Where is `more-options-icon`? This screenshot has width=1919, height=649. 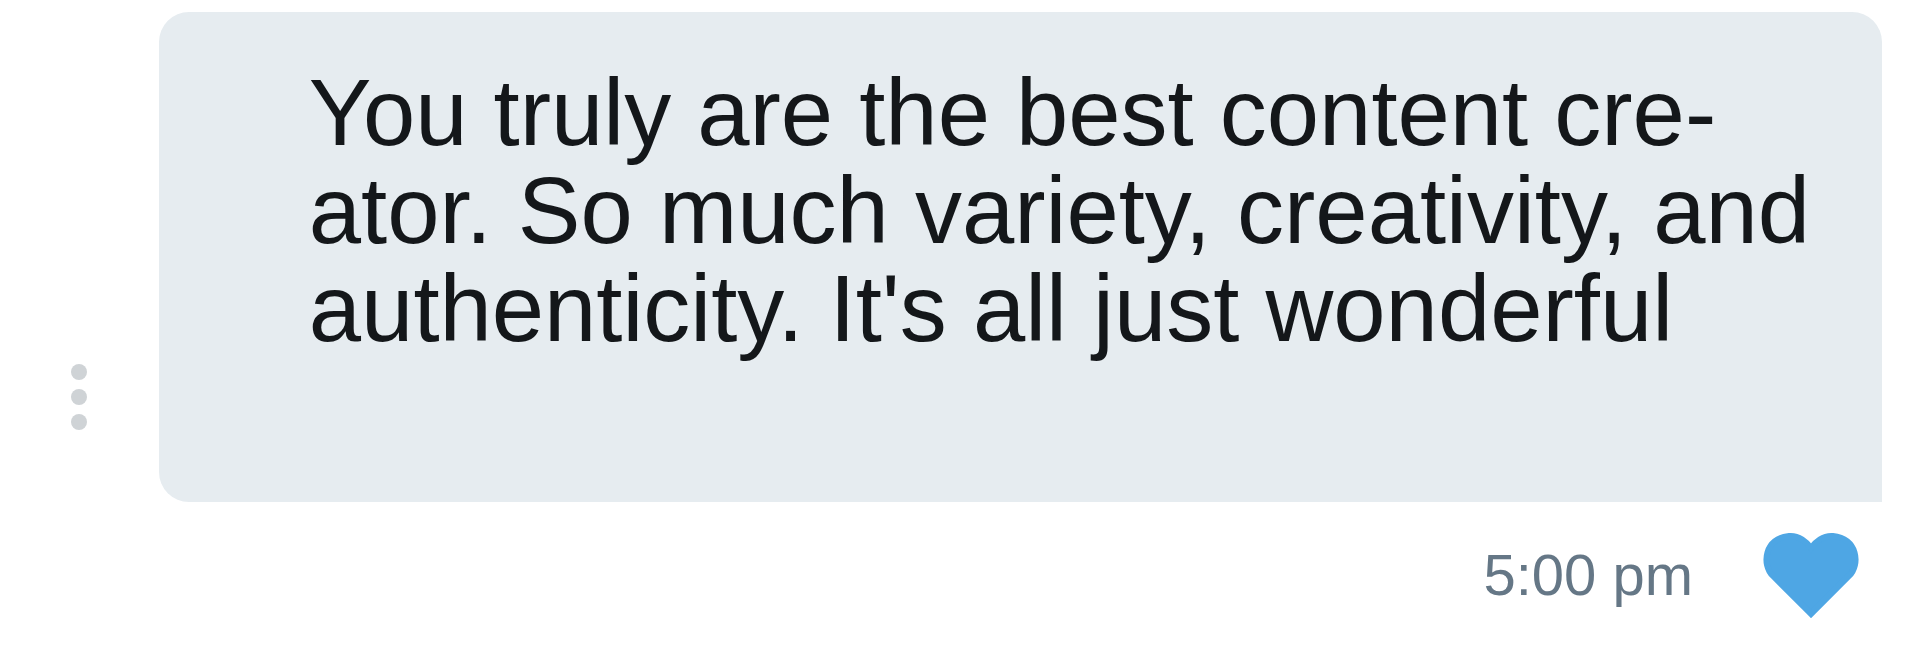 more-options-icon is located at coordinates (79, 397).